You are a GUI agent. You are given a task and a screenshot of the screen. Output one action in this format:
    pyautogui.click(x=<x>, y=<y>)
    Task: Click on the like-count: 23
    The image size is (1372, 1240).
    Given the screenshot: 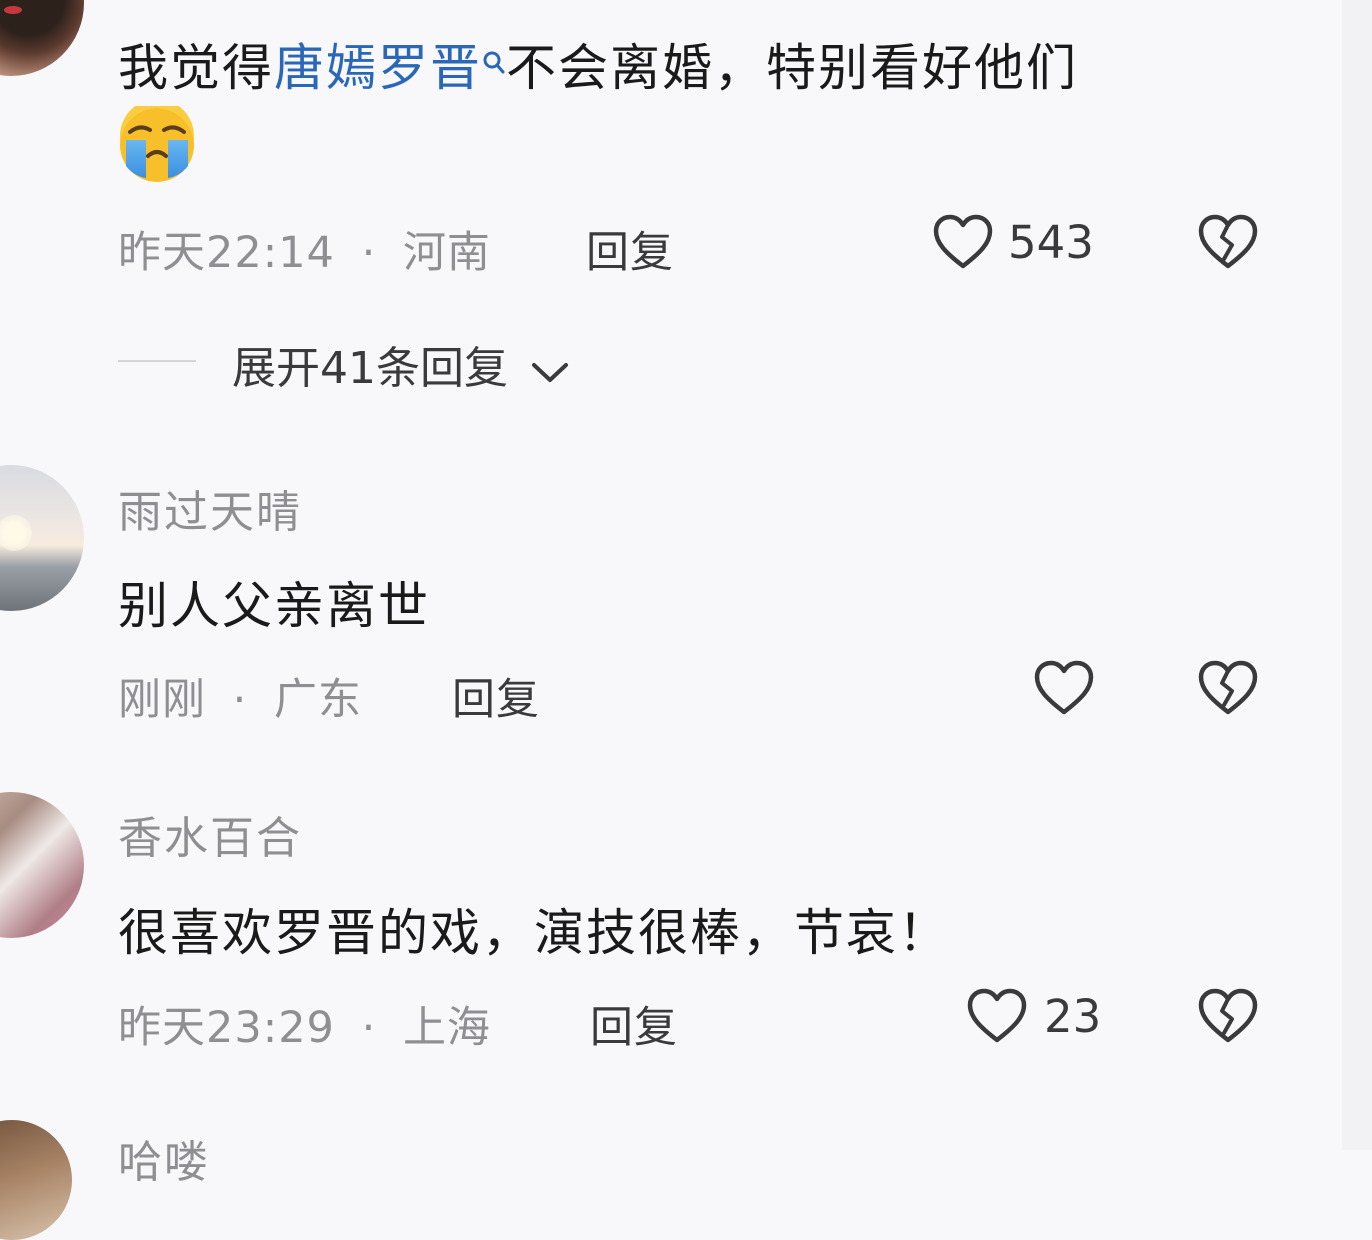 What is the action you would take?
    pyautogui.click(x=1073, y=1016)
    